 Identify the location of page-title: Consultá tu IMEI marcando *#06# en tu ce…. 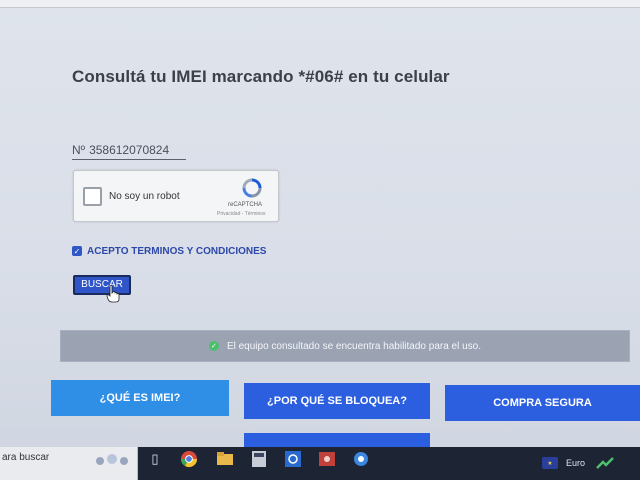
(261, 76).